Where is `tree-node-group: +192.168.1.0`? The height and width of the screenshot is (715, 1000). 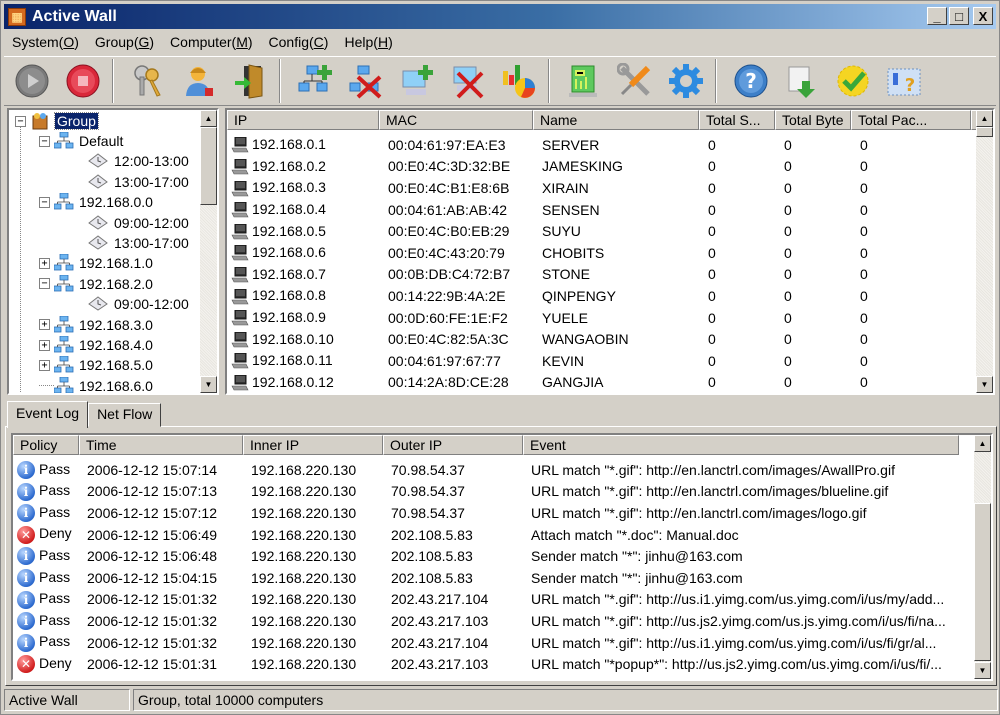 tree-node-group: +192.168.1.0 is located at coordinates (96, 263).